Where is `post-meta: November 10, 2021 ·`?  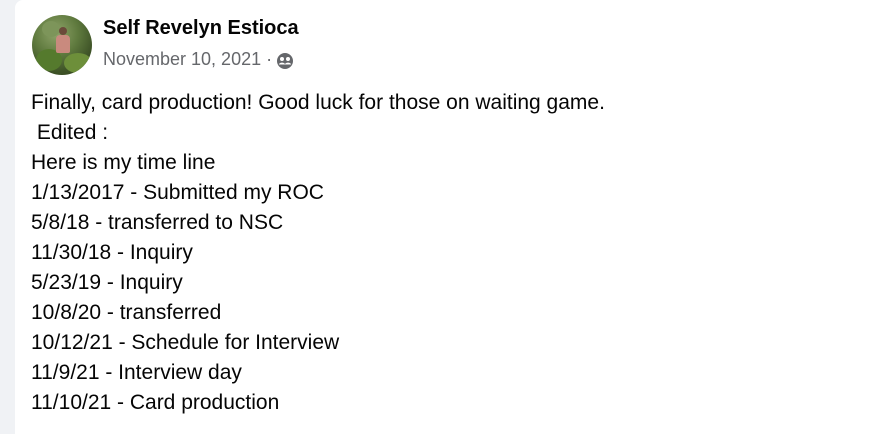 post-meta: November 10, 2021 · is located at coordinates (198, 59).